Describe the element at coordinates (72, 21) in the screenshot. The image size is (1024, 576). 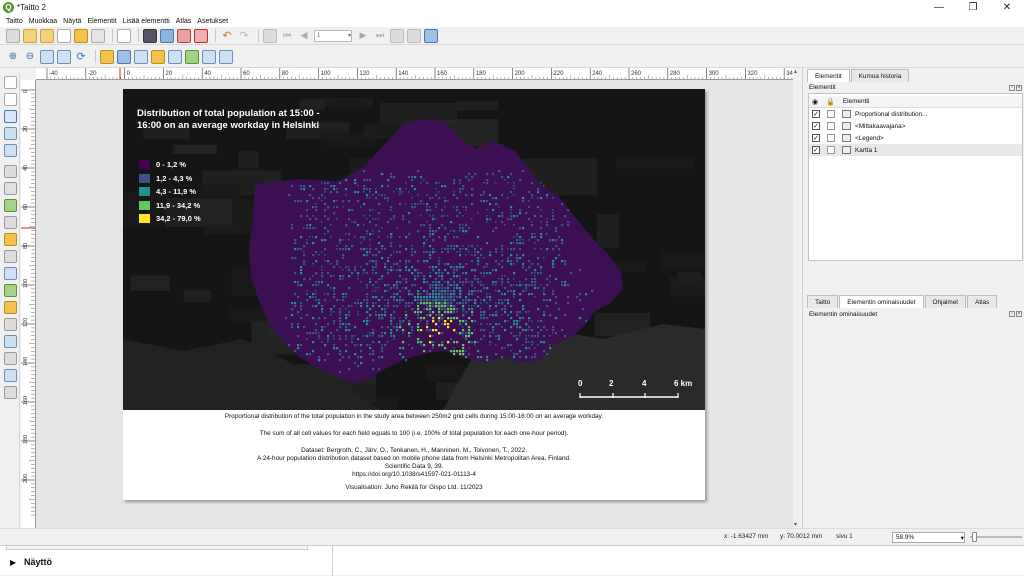
I see `menu-nayta: Näytä` at that location.